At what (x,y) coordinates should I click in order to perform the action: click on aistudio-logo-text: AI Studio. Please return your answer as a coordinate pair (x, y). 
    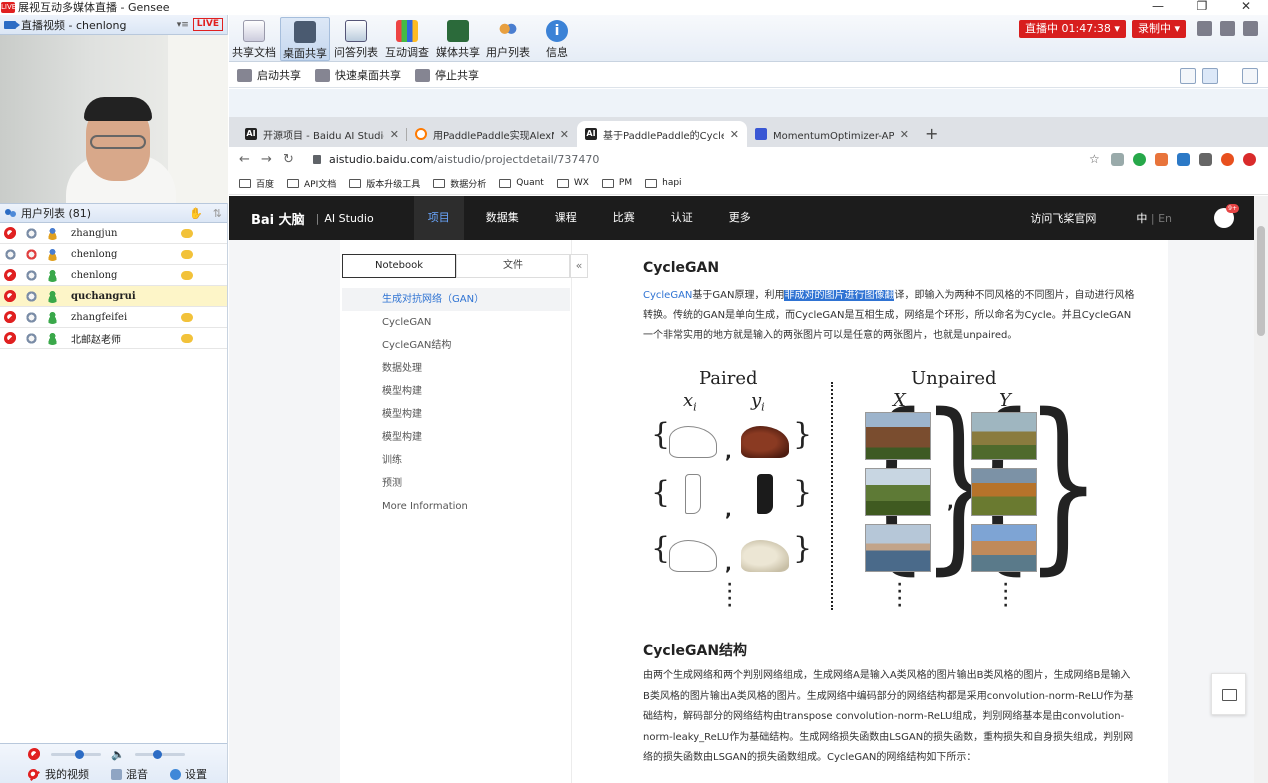
    Looking at the image, I should click on (348, 218).